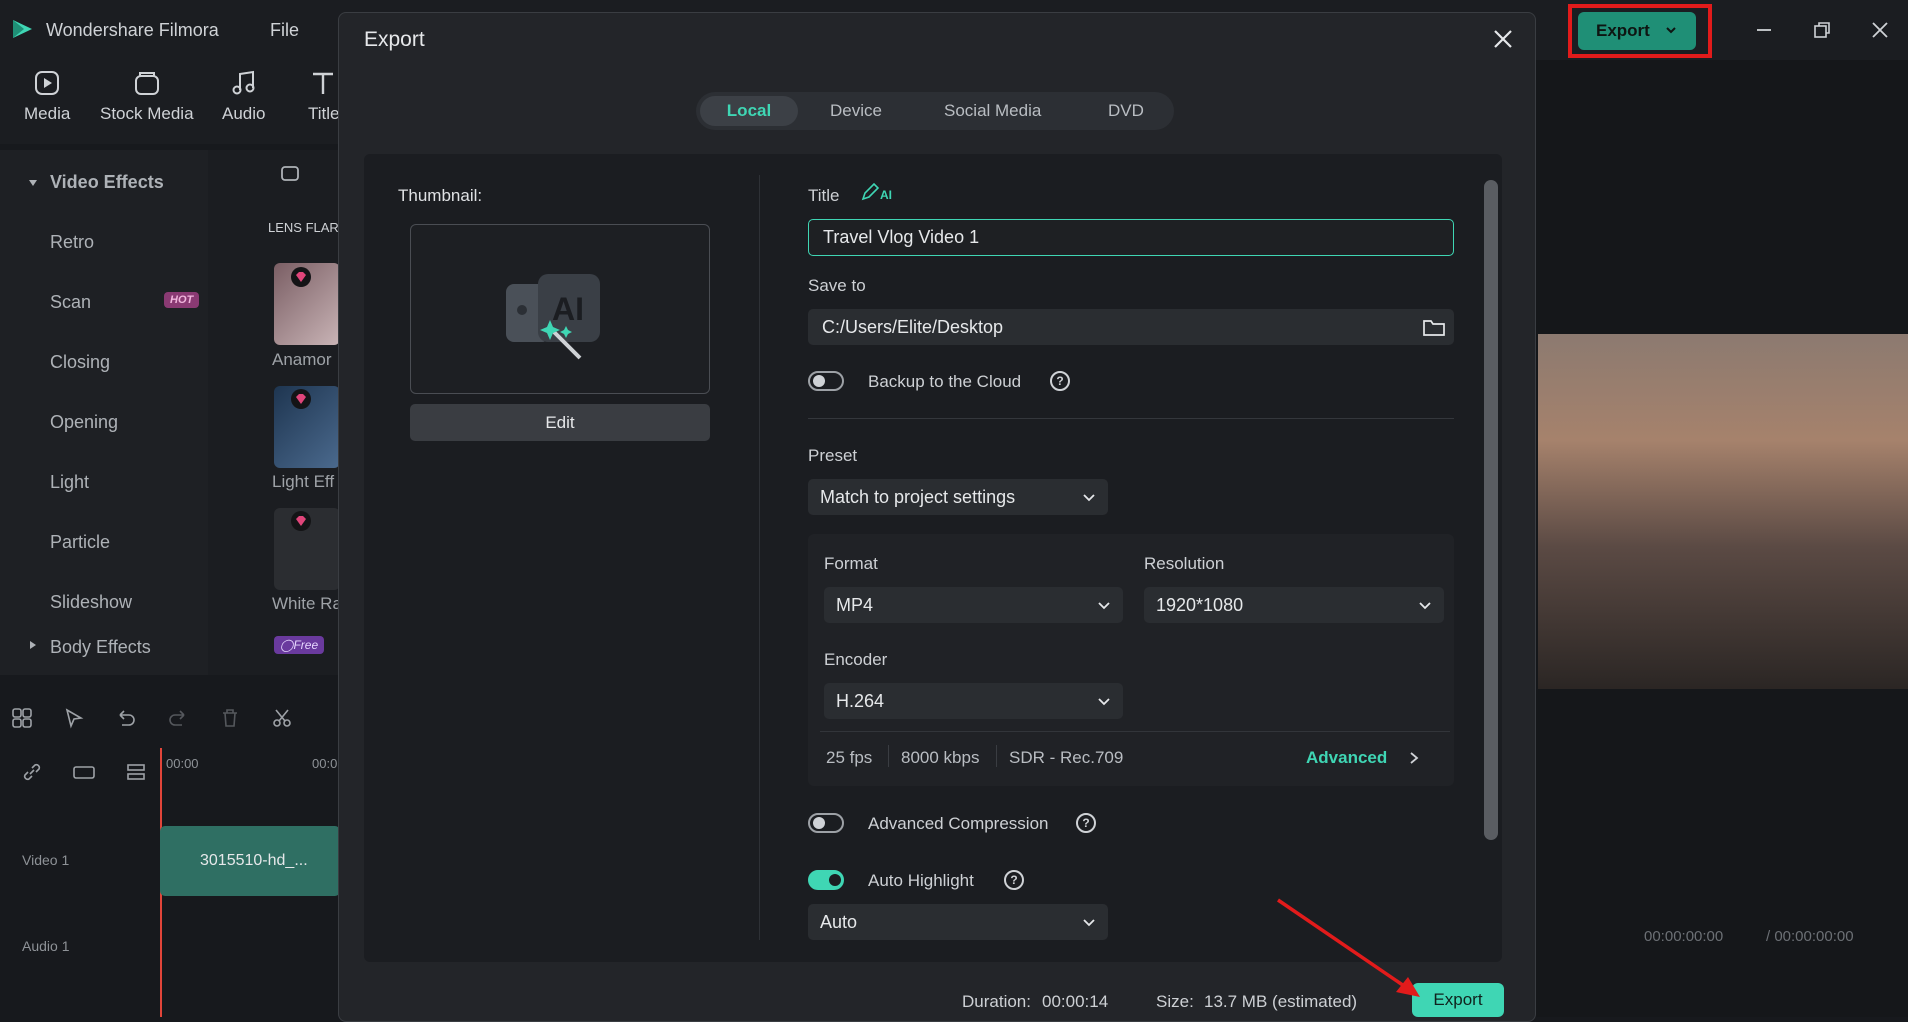 This screenshot has height=1022, width=1908. I want to click on spec-color: SDR - Rec.709, so click(1066, 757).